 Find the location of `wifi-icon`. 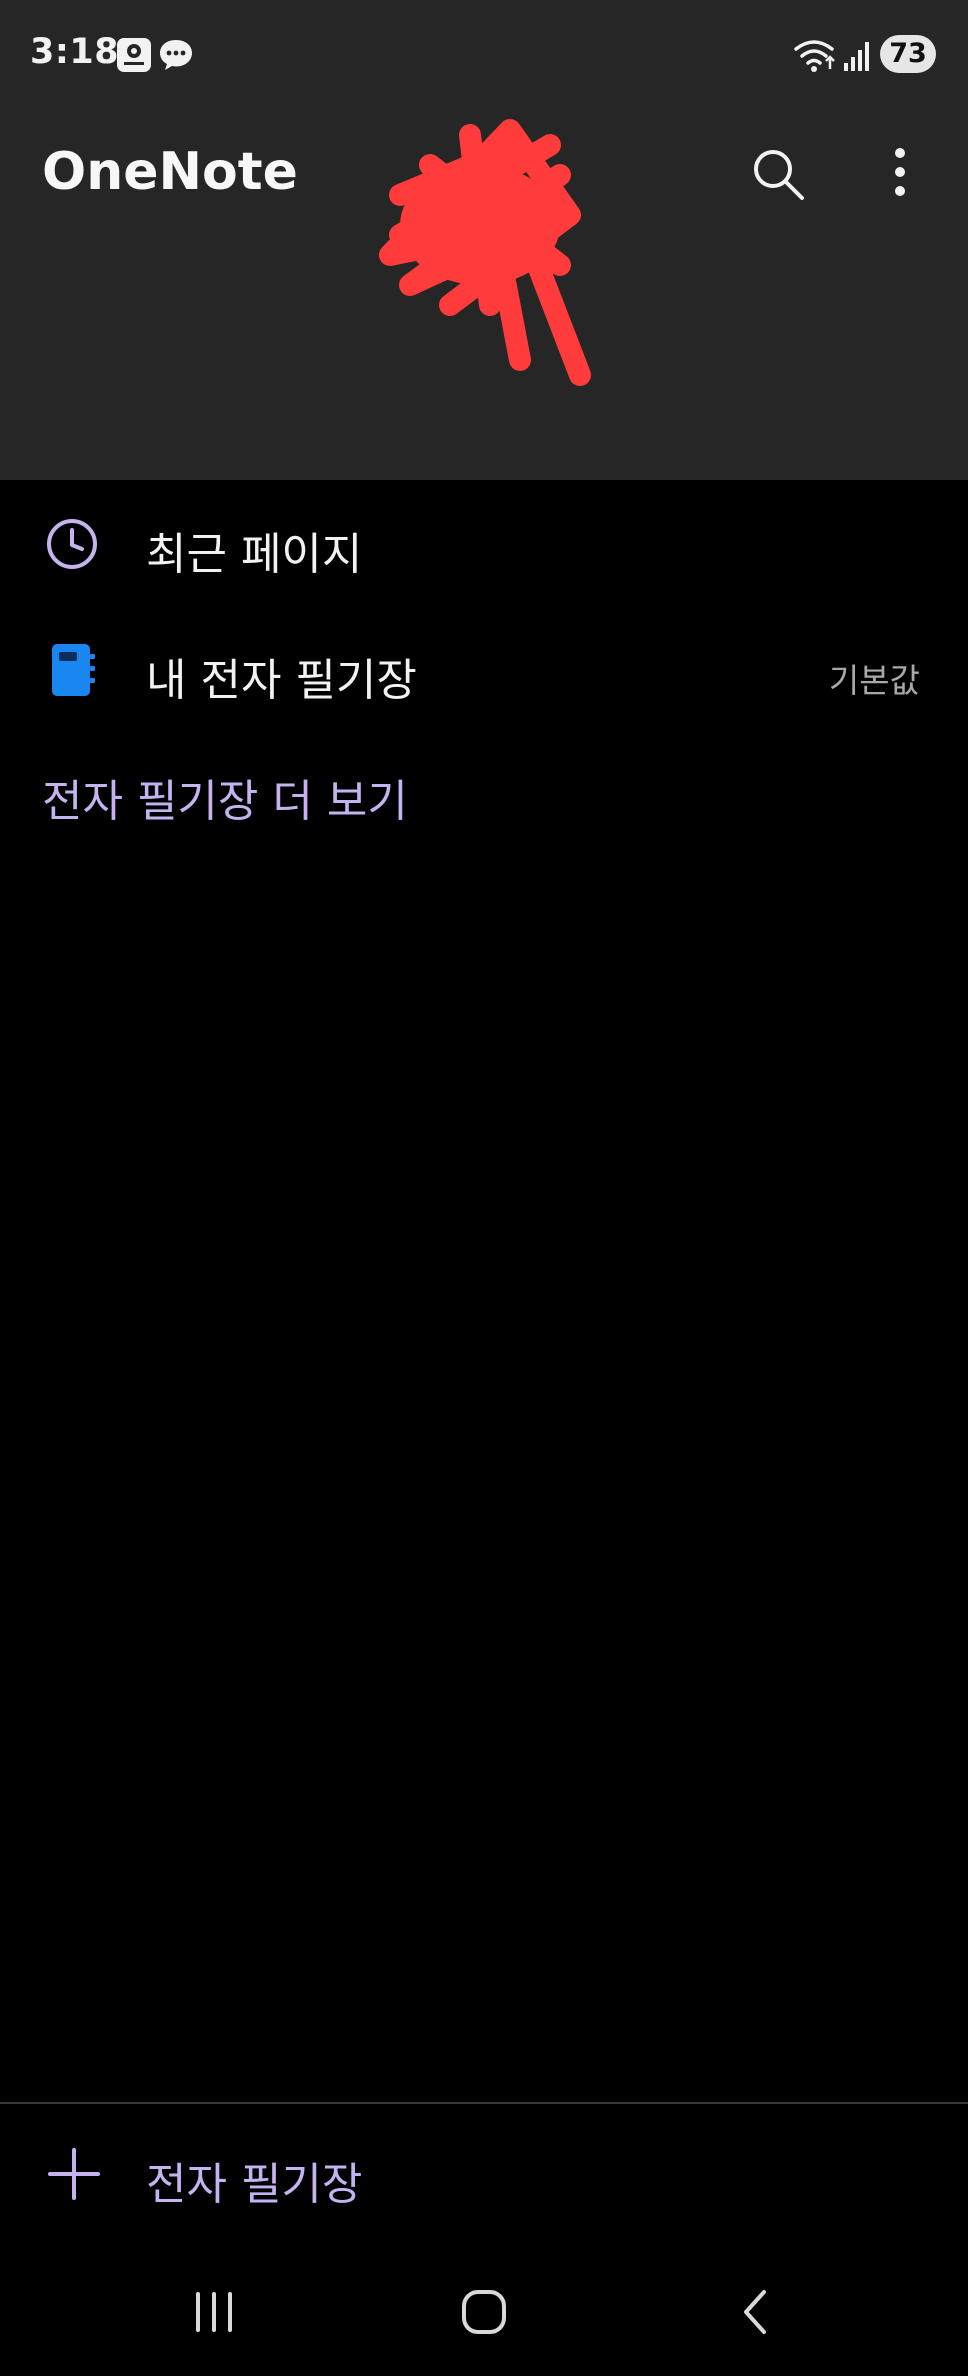

wifi-icon is located at coordinates (814, 56).